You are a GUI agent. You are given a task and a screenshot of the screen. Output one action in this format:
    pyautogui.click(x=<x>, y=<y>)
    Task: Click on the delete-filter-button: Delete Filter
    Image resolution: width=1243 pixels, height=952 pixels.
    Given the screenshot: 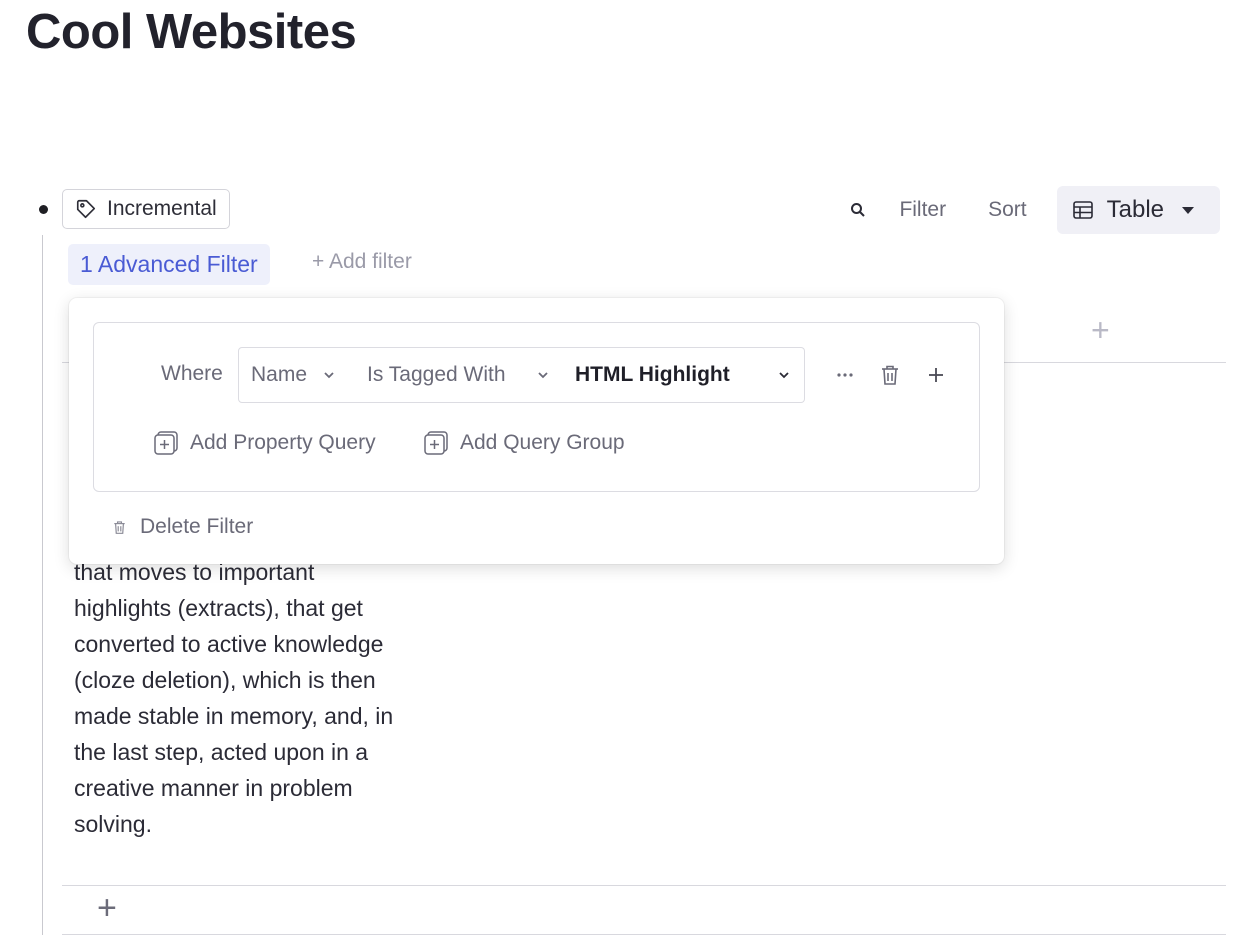 What is the action you would take?
    pyautogui.click(x=183, y=527)
    